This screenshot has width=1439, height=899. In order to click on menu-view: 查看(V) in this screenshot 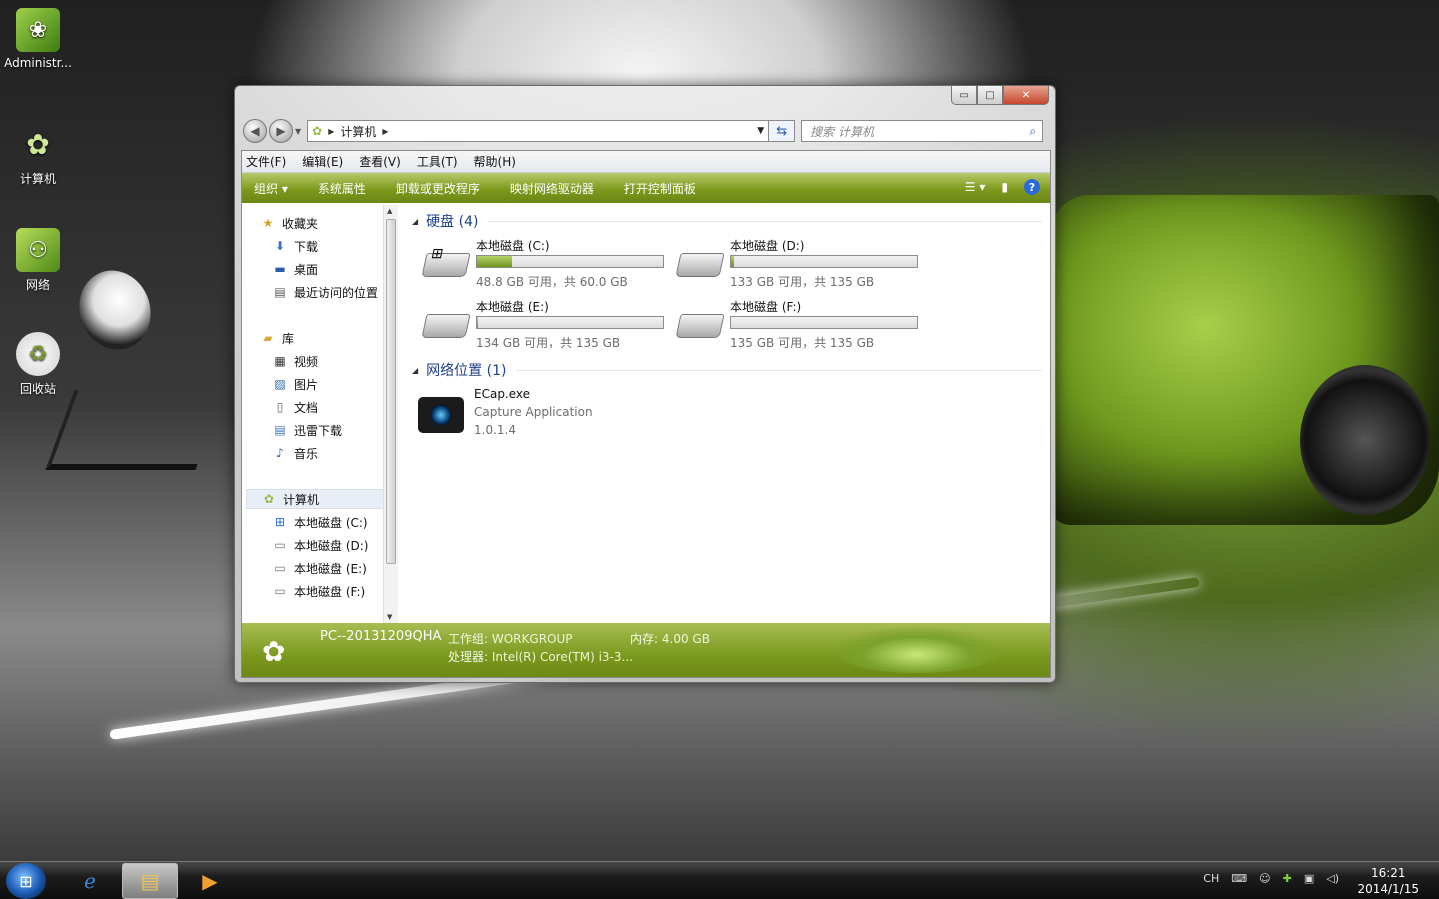, I will do `click(380, 161)`.